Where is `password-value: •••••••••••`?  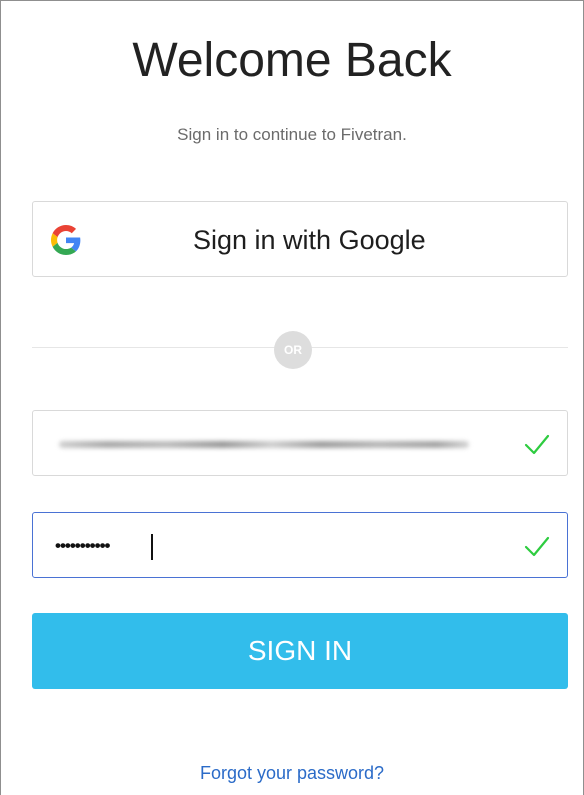
password-value: ••••••••••• is located at coordinates (82, 545).